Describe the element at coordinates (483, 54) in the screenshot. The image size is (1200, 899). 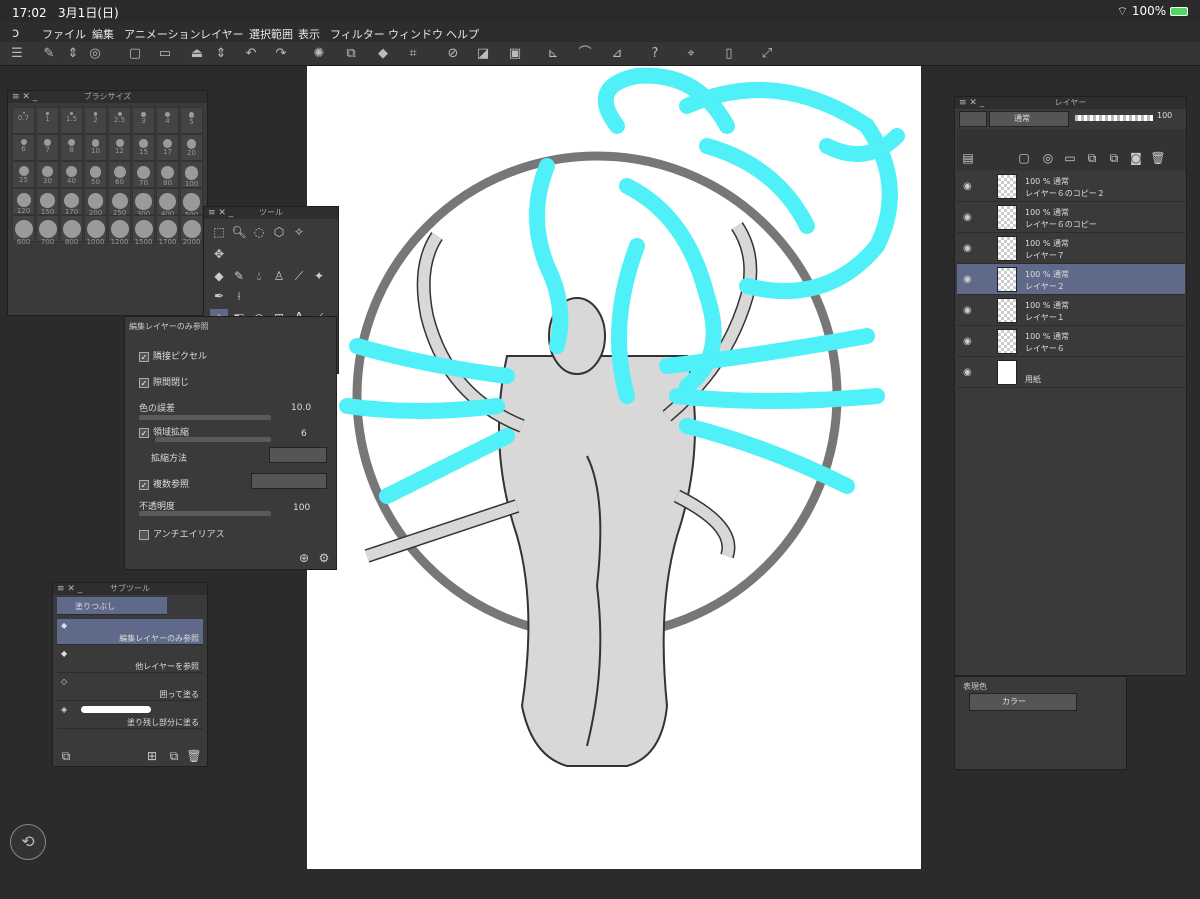
I see `invert-selection-icon: ◪` at that location.